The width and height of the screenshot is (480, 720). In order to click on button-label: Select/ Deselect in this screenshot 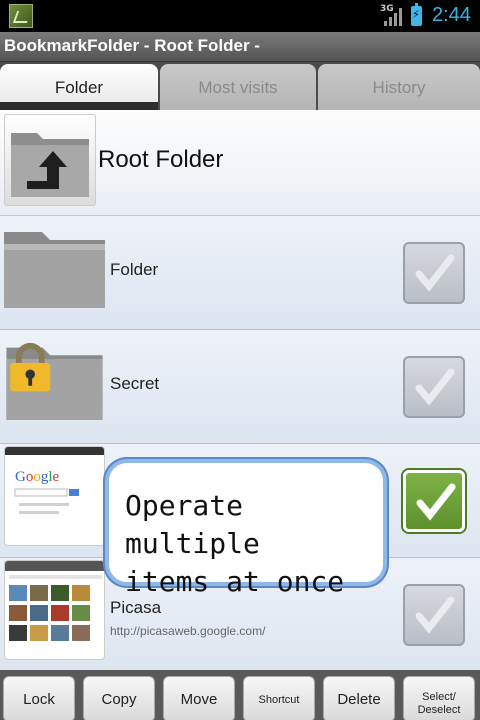, I will do `click(439, 703)`.